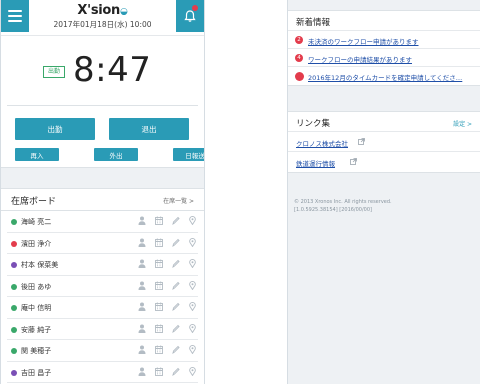 The width and height of the screenshot is (480, 384). I want to click on person-name: 海崎 亮二, so click(36, 222).